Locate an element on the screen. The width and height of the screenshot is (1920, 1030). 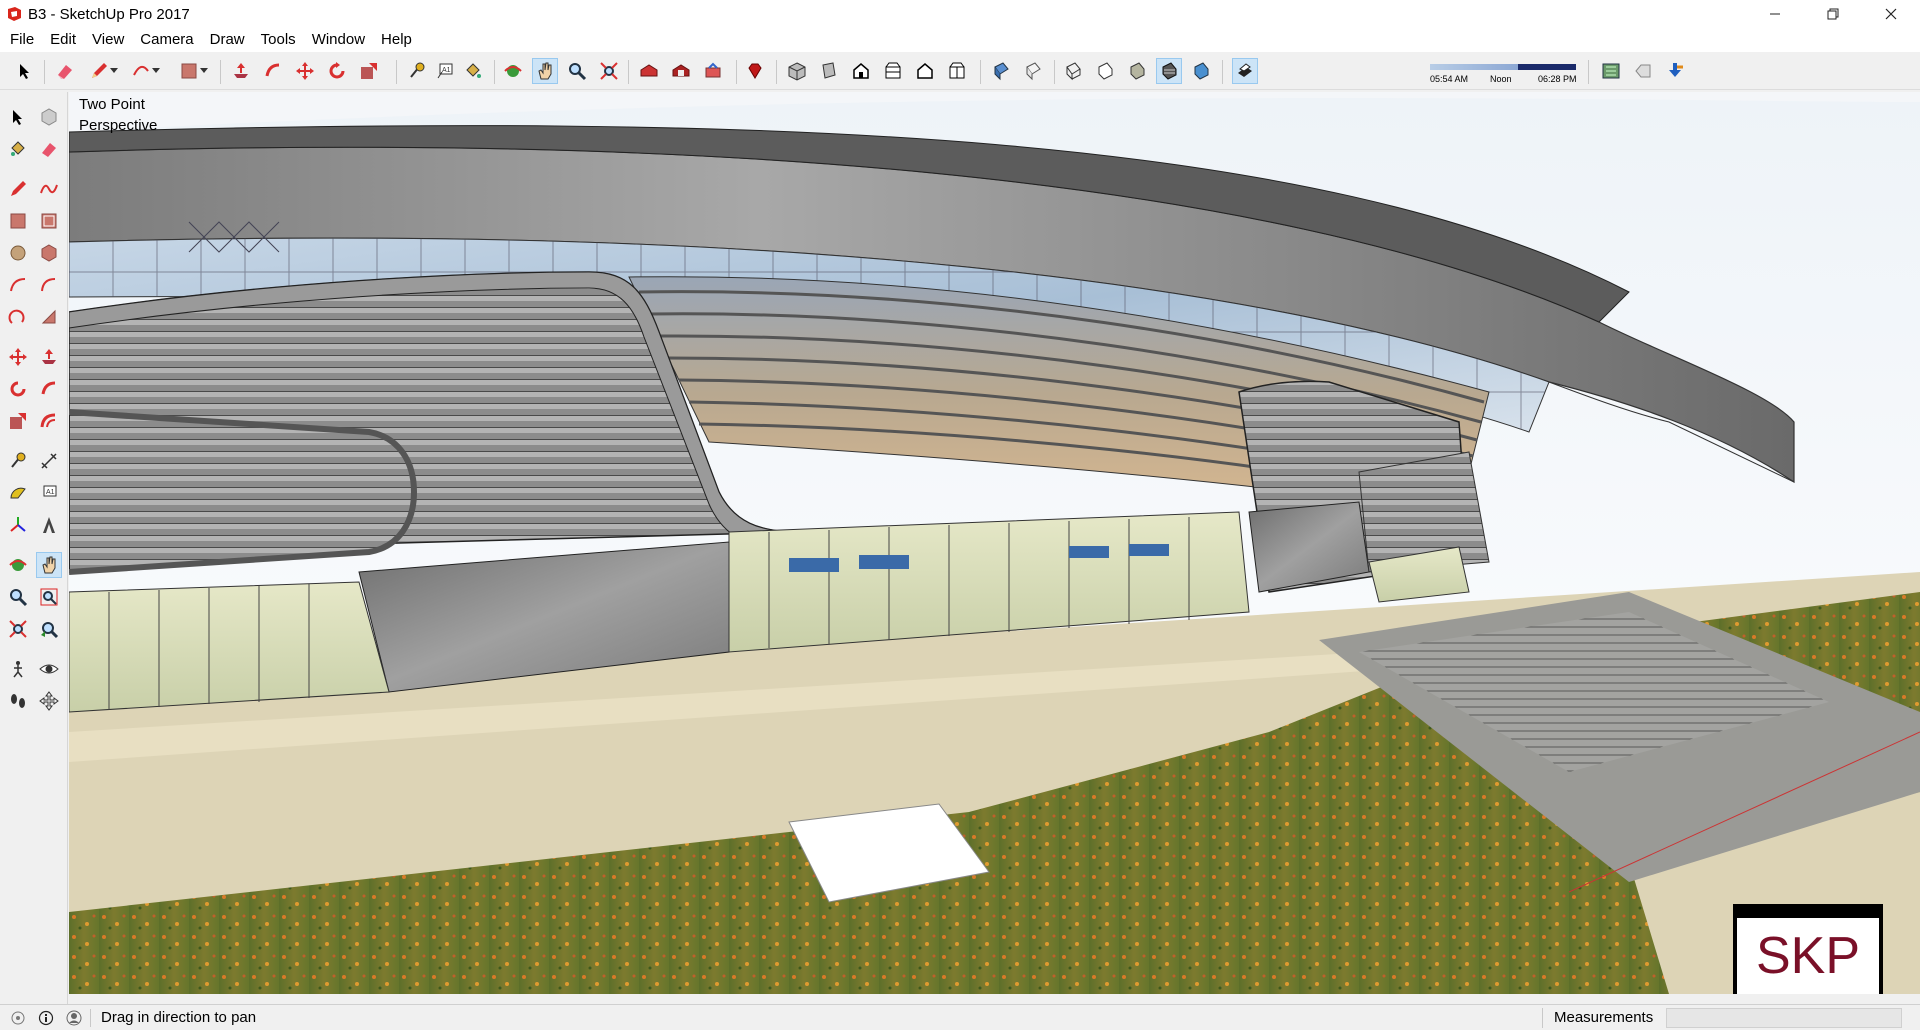
account-button is located at coordinates (74, 1018).